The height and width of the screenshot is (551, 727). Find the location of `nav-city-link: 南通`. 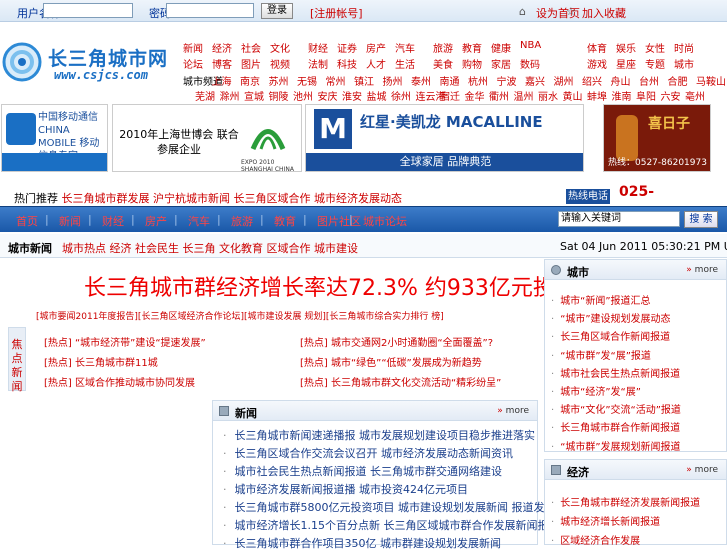

nav-city-link: 南通 is located at coordinates (450, 80).